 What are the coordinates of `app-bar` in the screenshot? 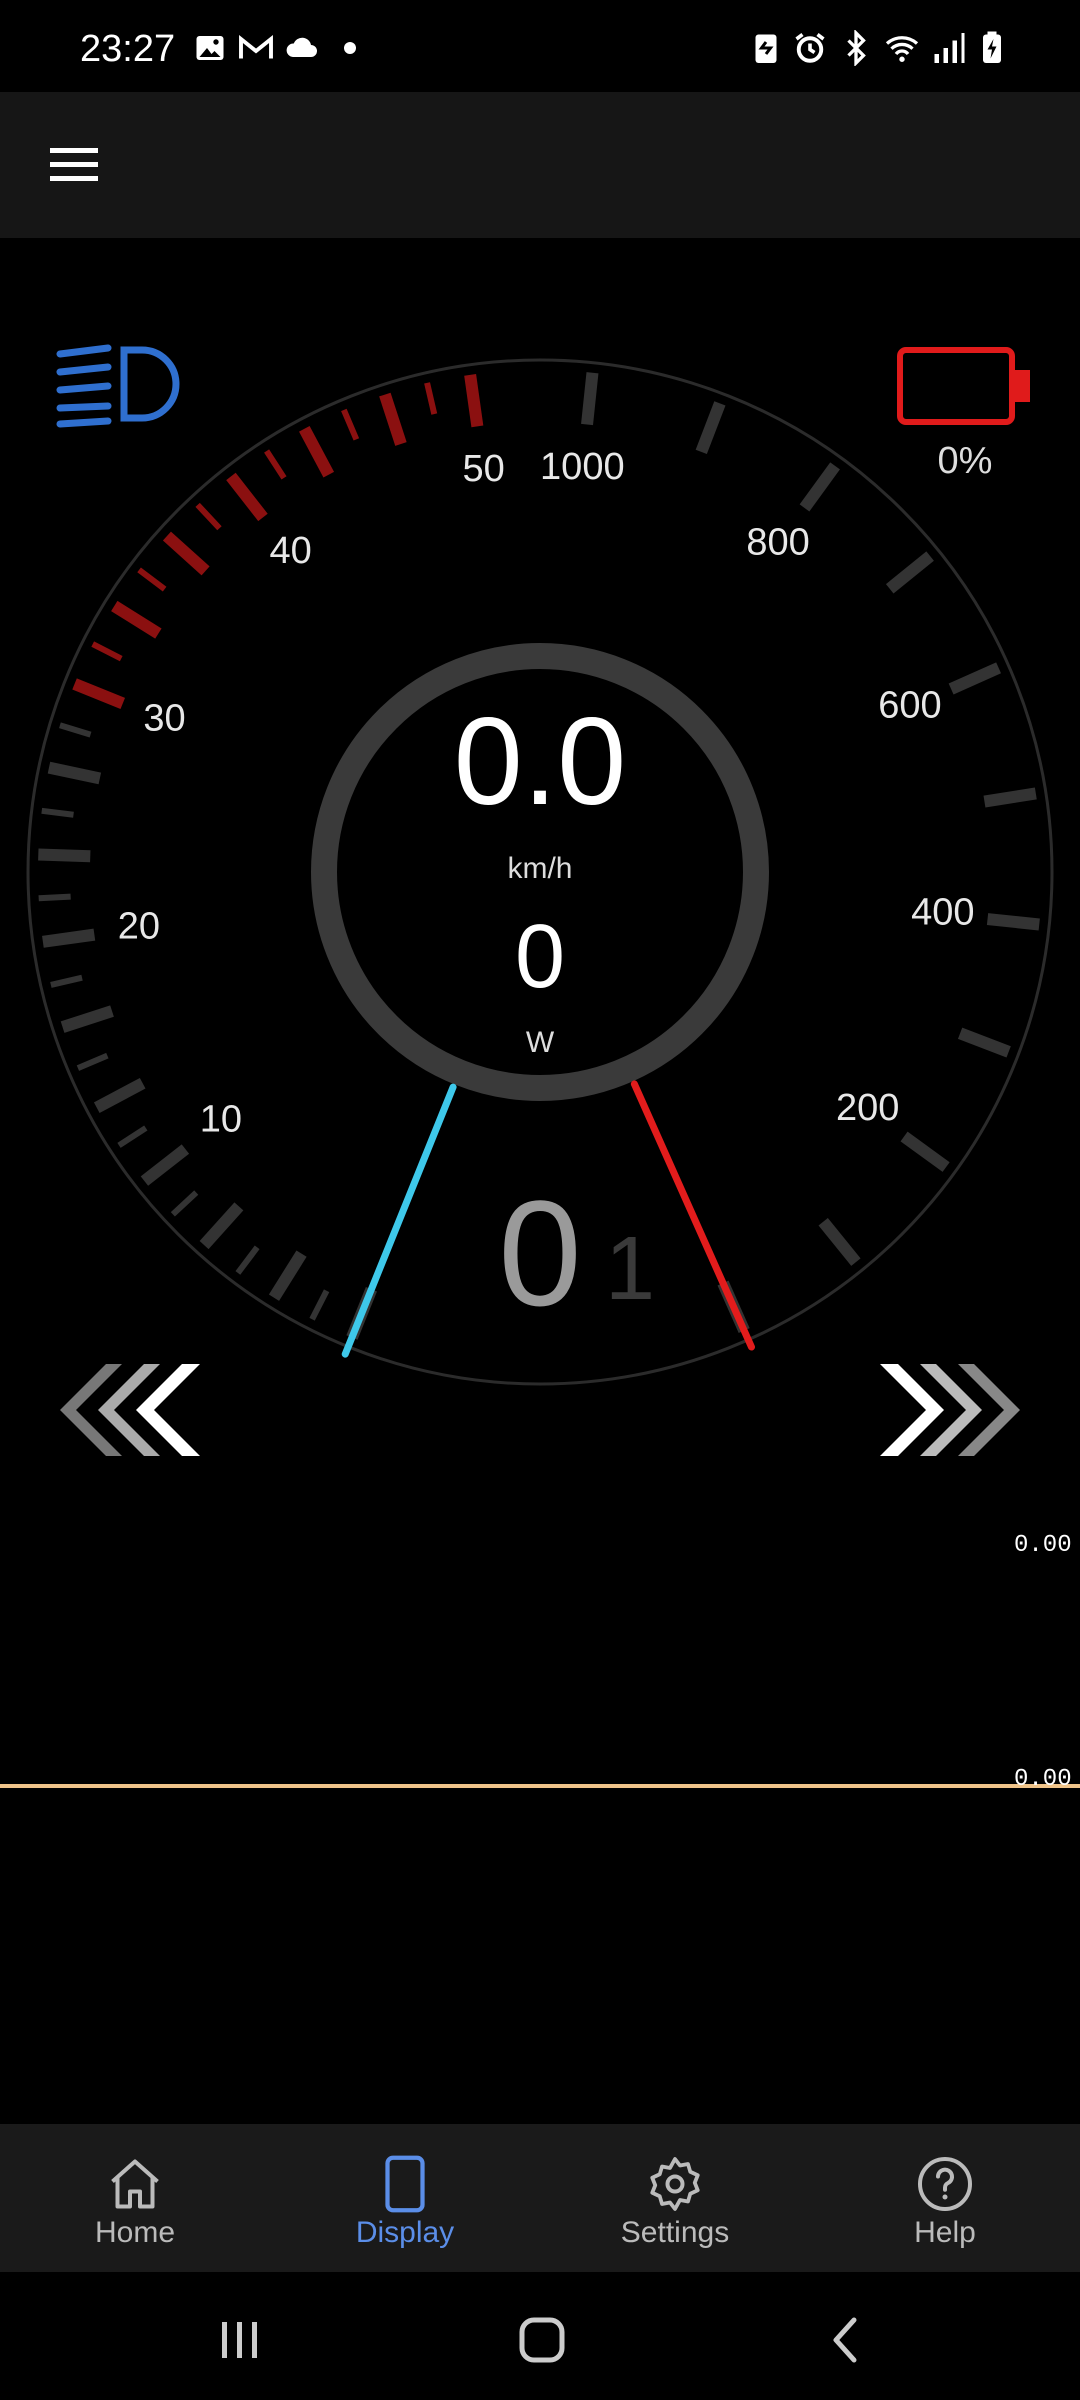 It's located at (540, 165).